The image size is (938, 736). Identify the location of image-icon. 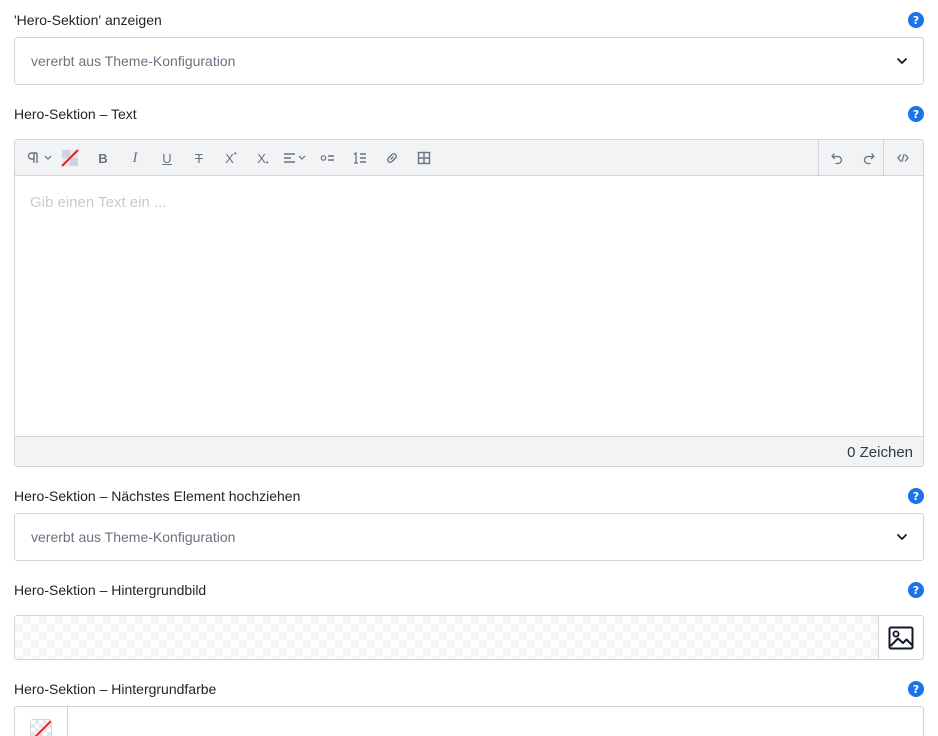
(901, 637).